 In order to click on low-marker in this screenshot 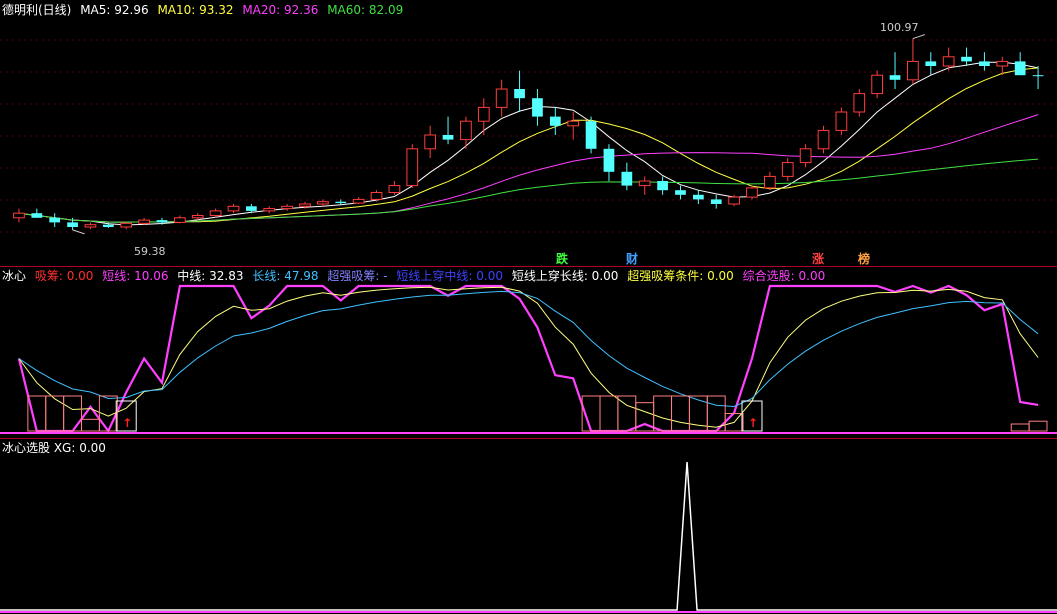, I will do `click(78, 232)`.